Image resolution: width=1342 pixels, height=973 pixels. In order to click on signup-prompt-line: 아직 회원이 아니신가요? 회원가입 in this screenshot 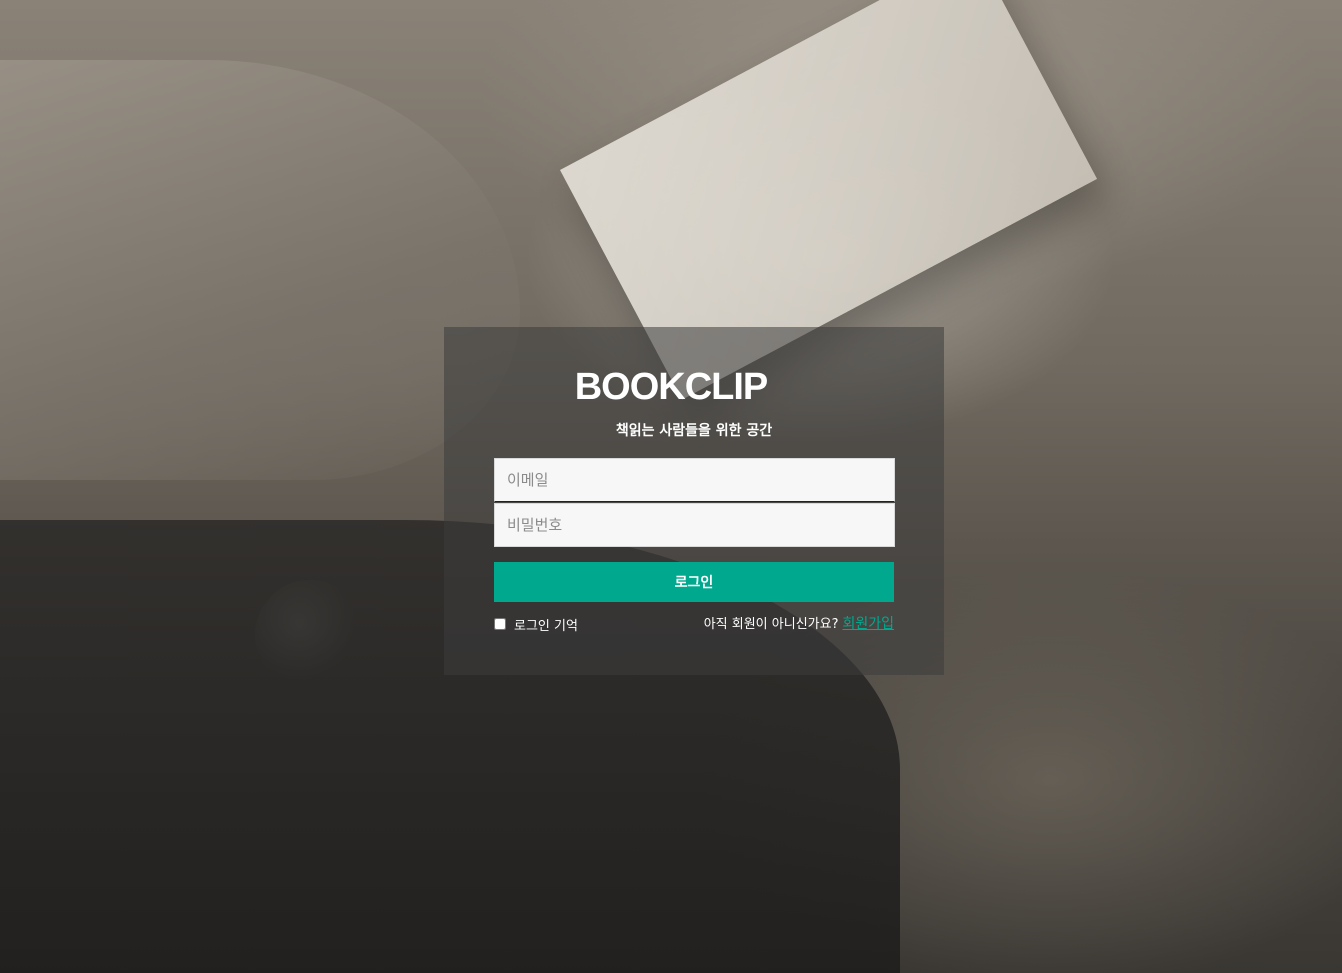, I will do `click(799, 624)`.